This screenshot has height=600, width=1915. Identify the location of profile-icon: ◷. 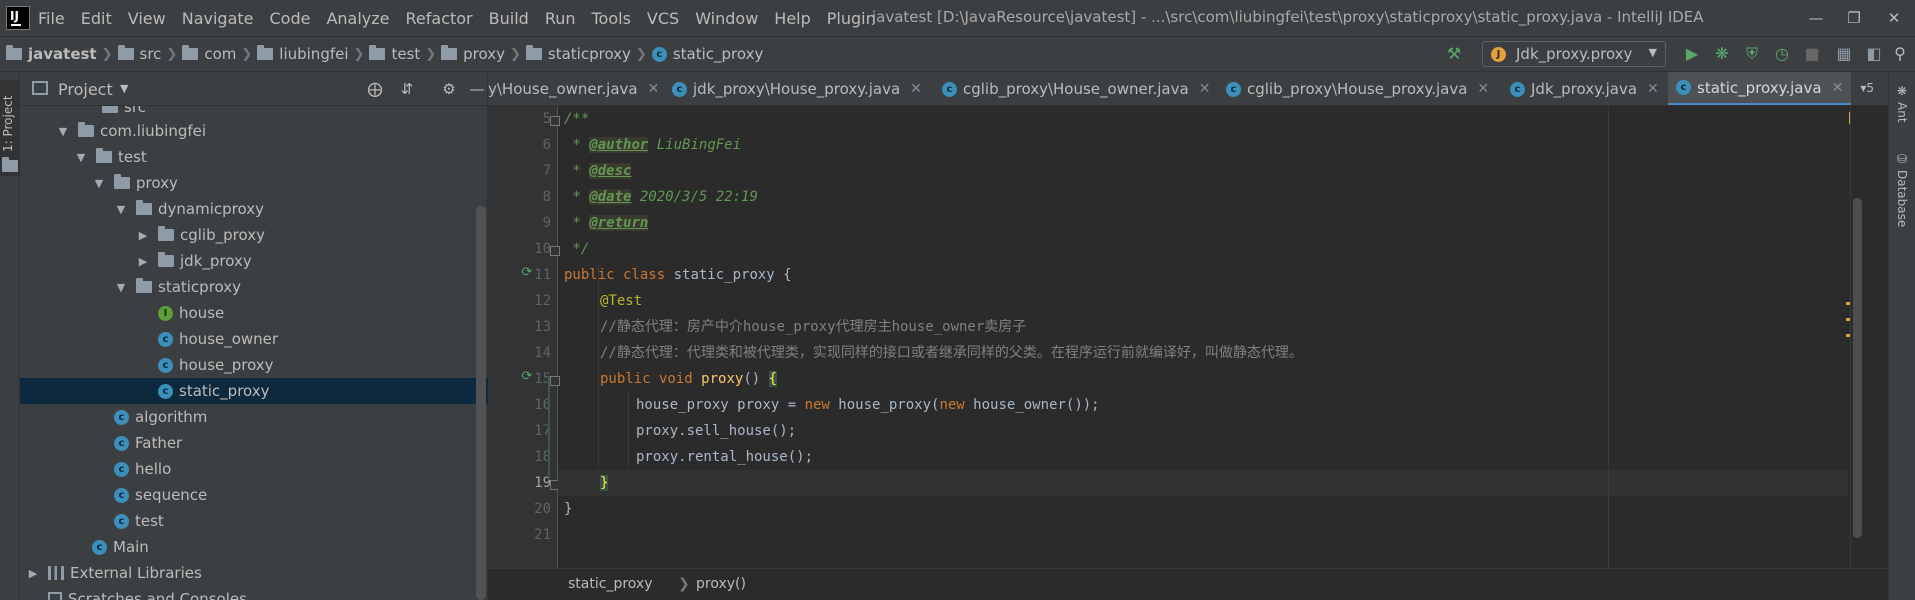
(1782, 54).